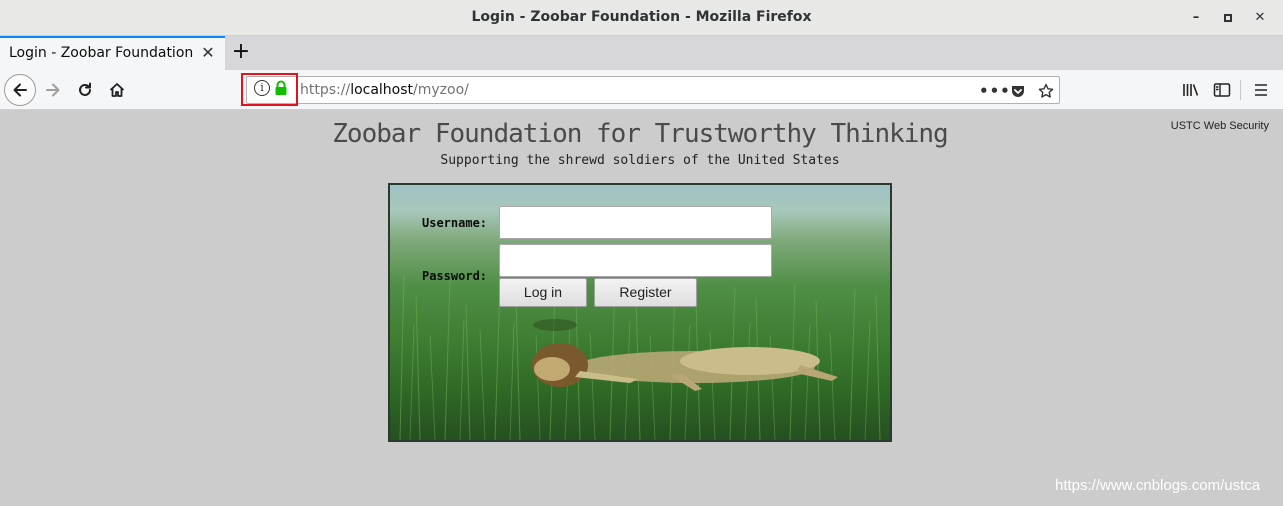  I want to click on minimize-button: –, so click(1196, 18).